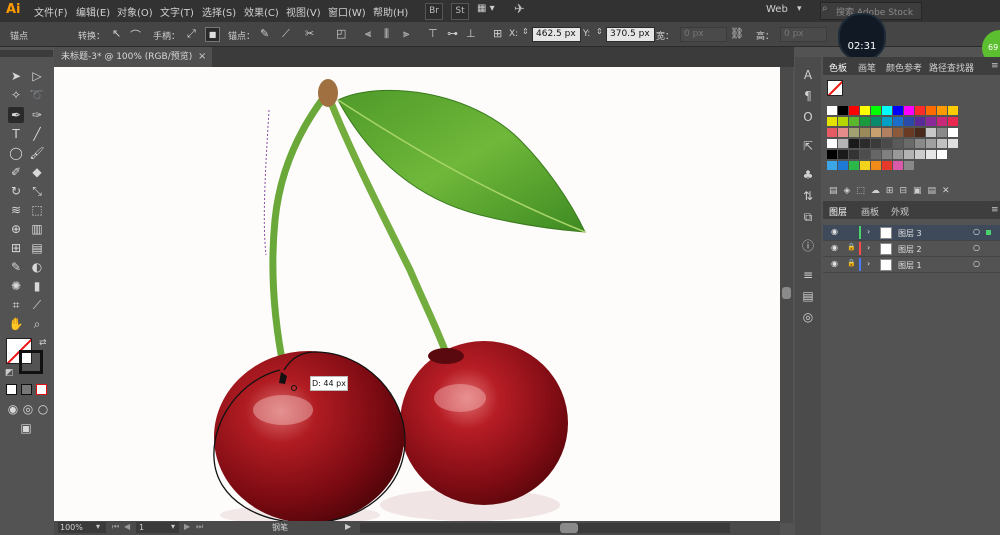 The width and height of the screenshot is (1000, 535). What do you see at coordinates (93, 11) in the screenshot?
I see `menu-edit: 编辑(E)` at bounding box center [93, 11].